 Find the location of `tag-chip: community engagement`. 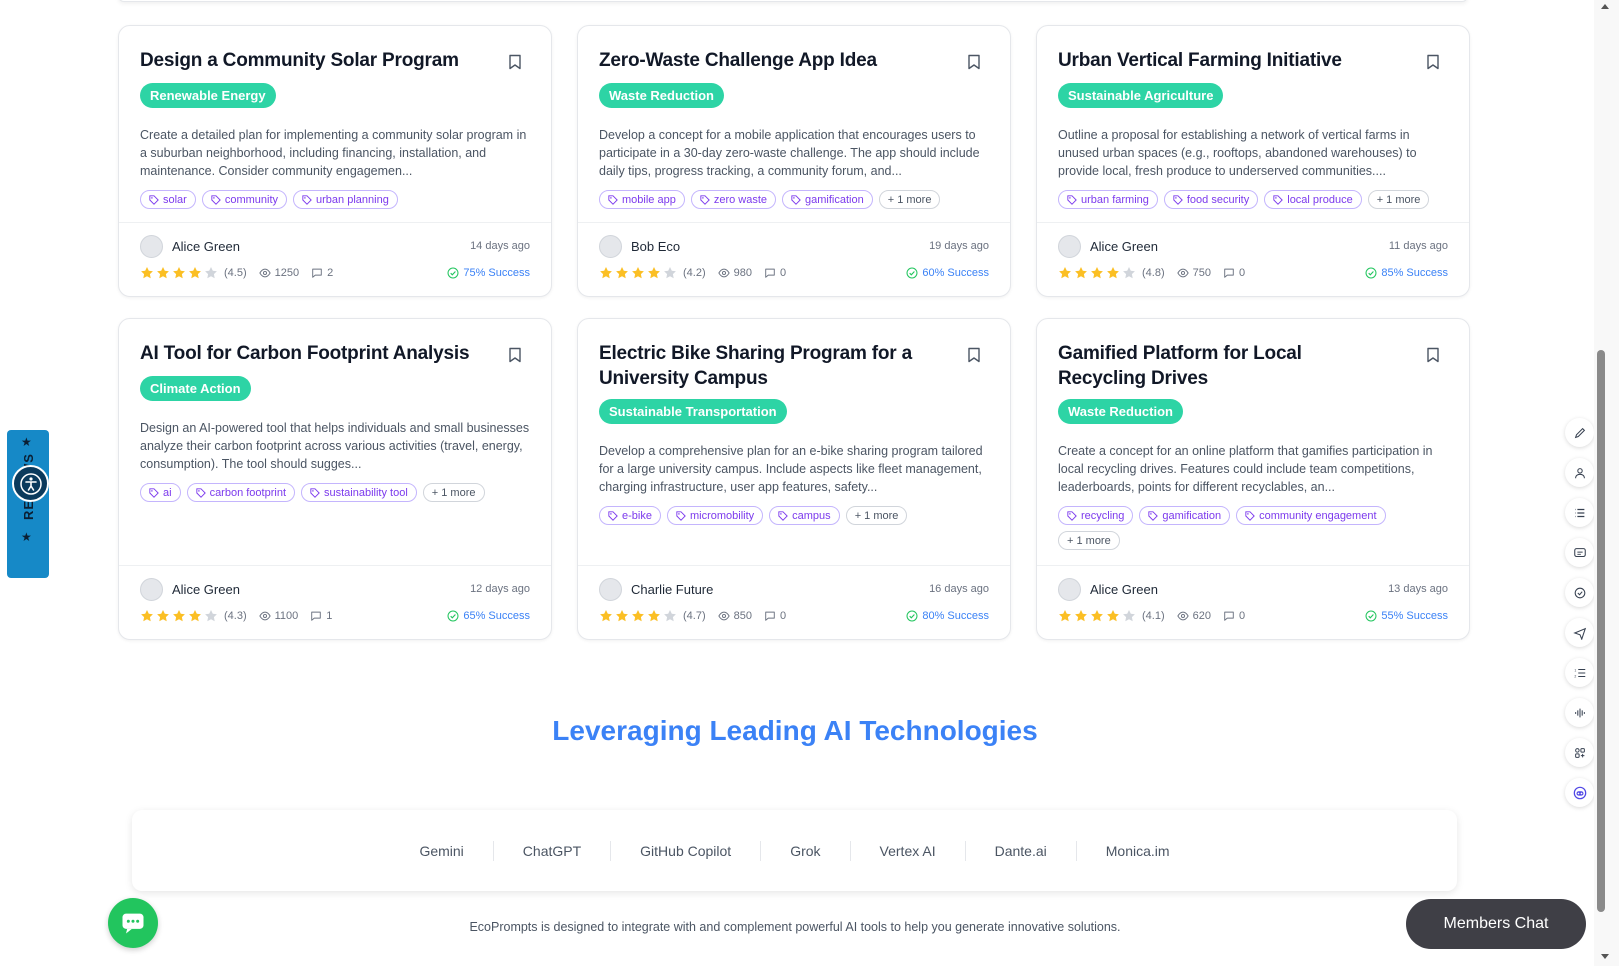

tag-chip: community engagement is located at coordinates (1311, 515).